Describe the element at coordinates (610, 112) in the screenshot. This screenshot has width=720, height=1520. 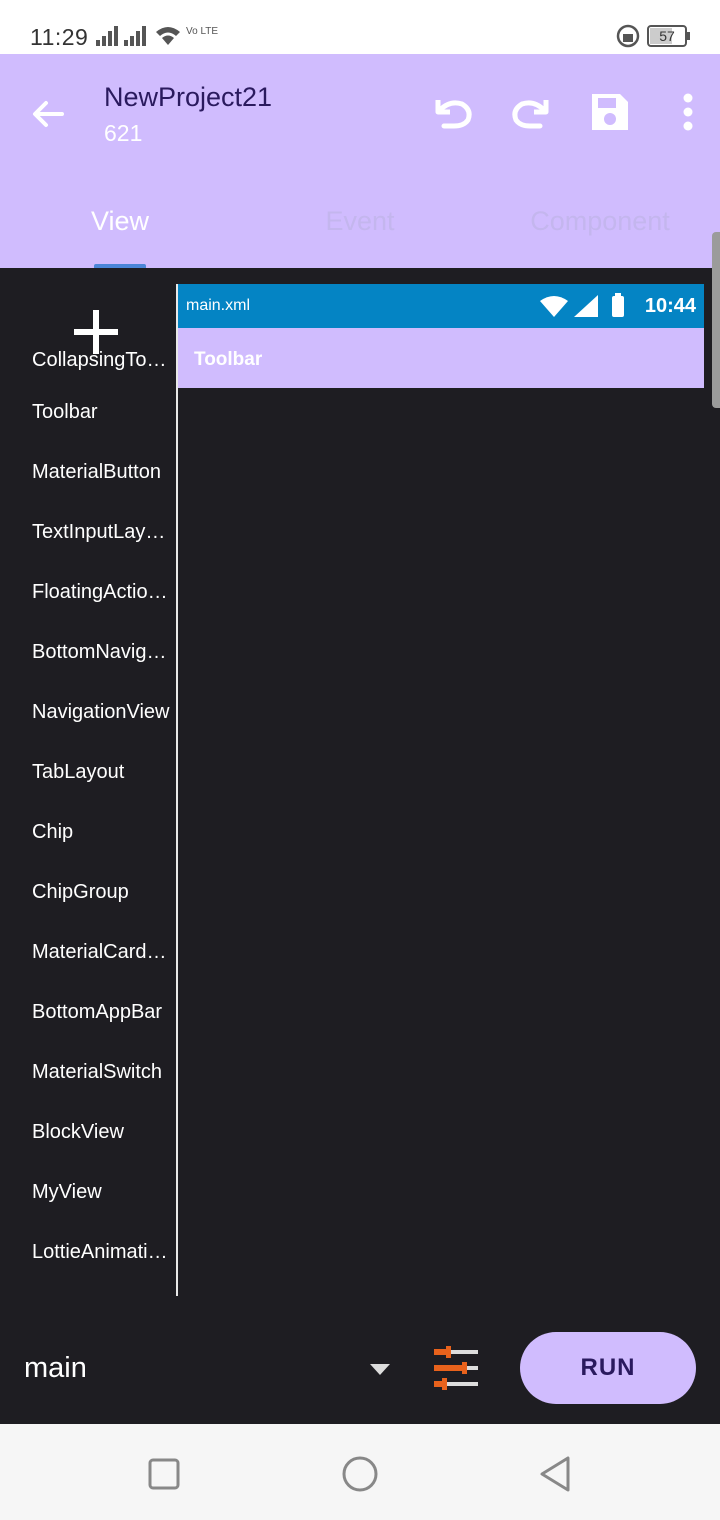
I see `save-icon` at that location.